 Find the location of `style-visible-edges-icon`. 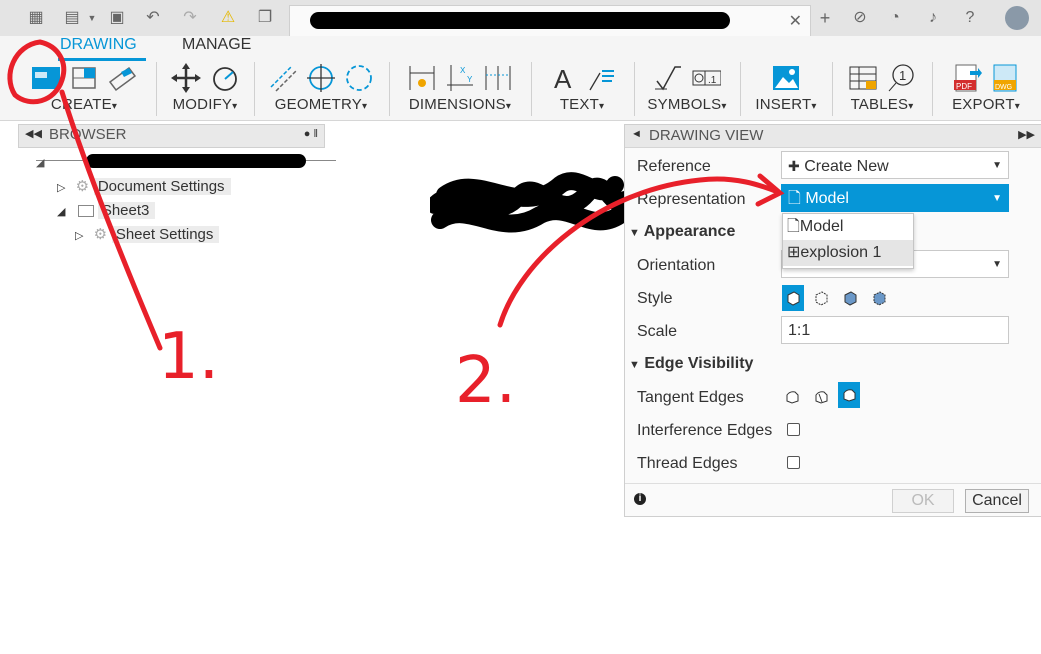

style-visible-edges-icon is located at coordinates (793, 298).